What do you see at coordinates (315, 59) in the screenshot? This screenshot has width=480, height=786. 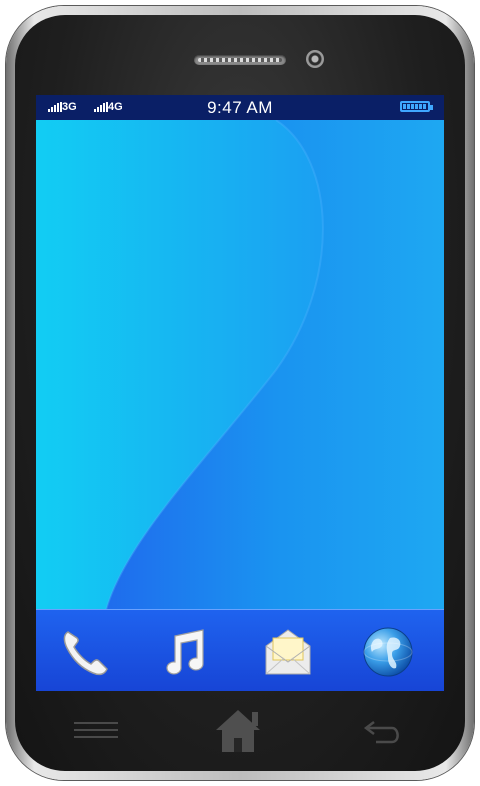 I see `front-camera` at bounding box center [315, 59].